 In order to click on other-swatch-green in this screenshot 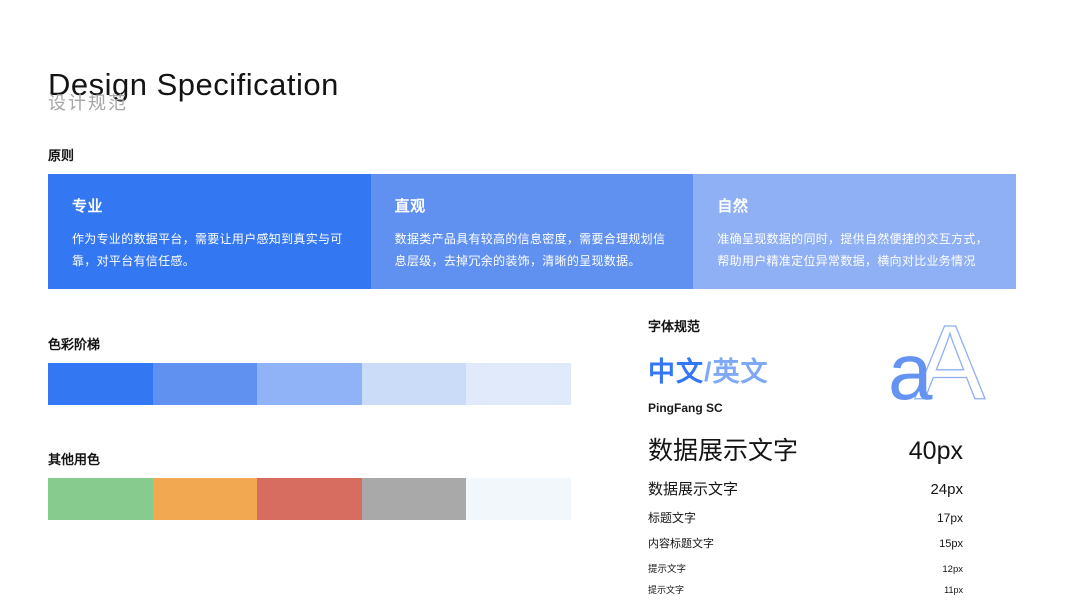, I will do `click(100, 499)`.